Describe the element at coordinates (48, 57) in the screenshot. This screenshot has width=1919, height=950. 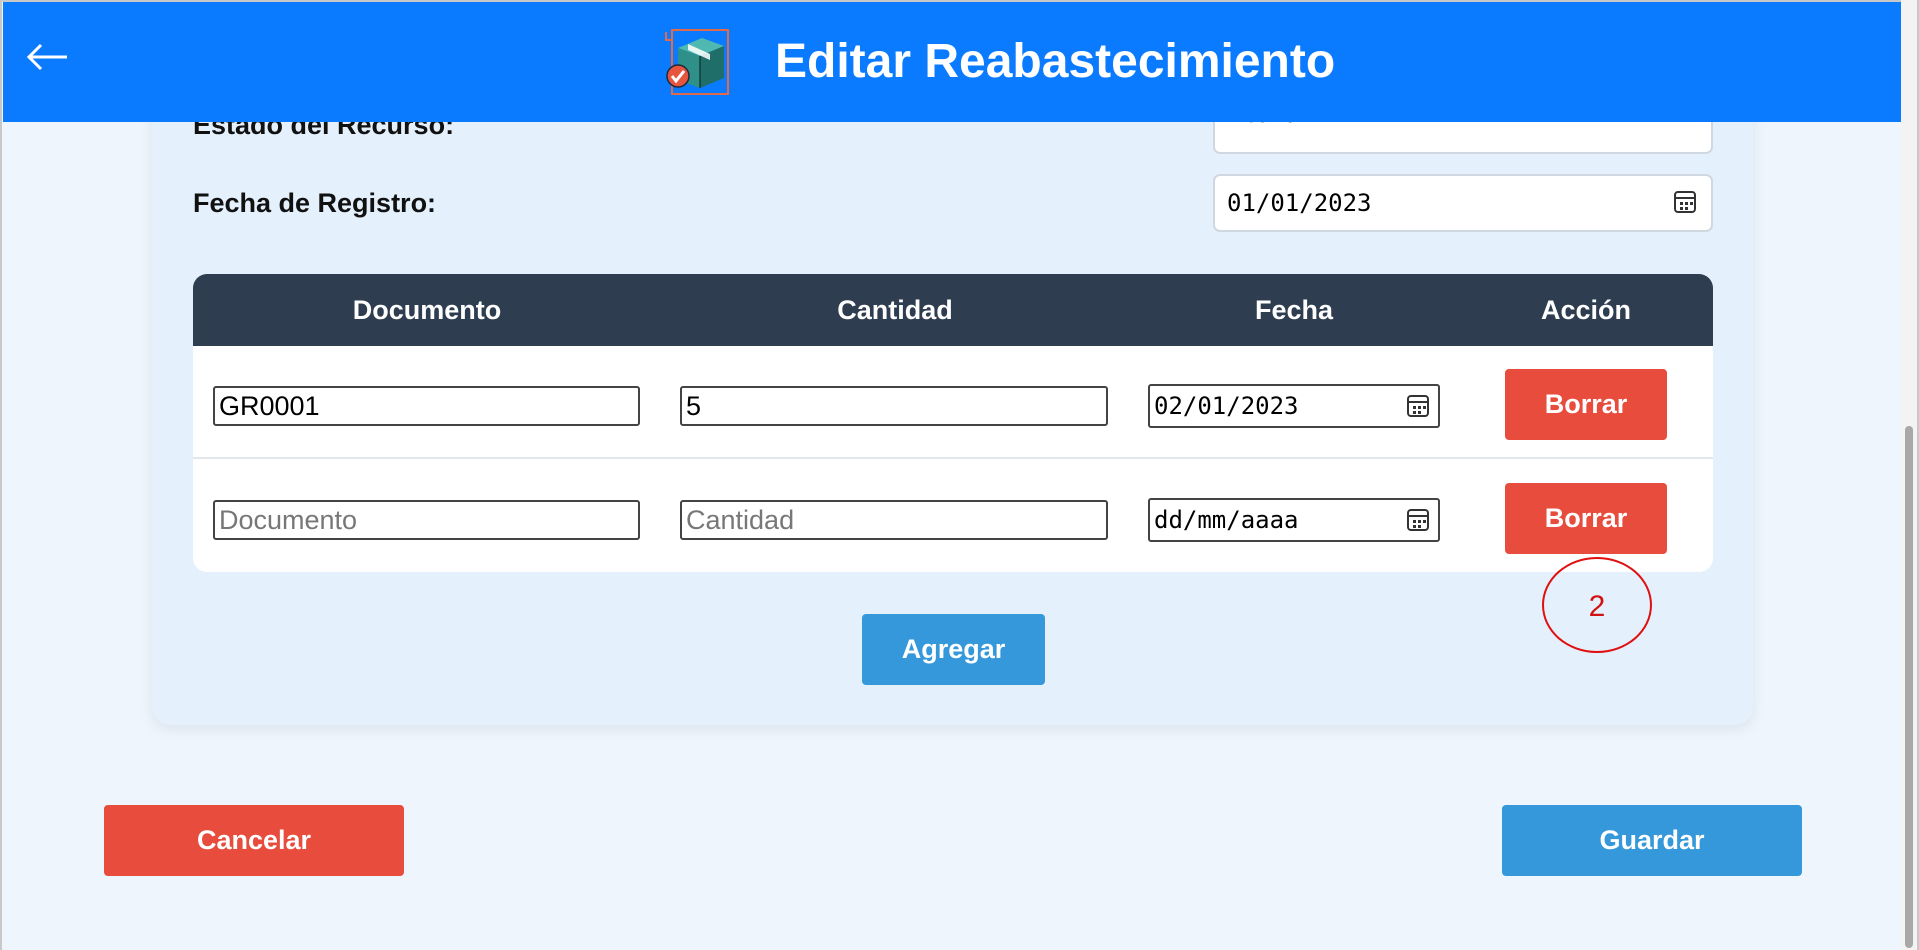
I see `arrow-left-icon` at that location.